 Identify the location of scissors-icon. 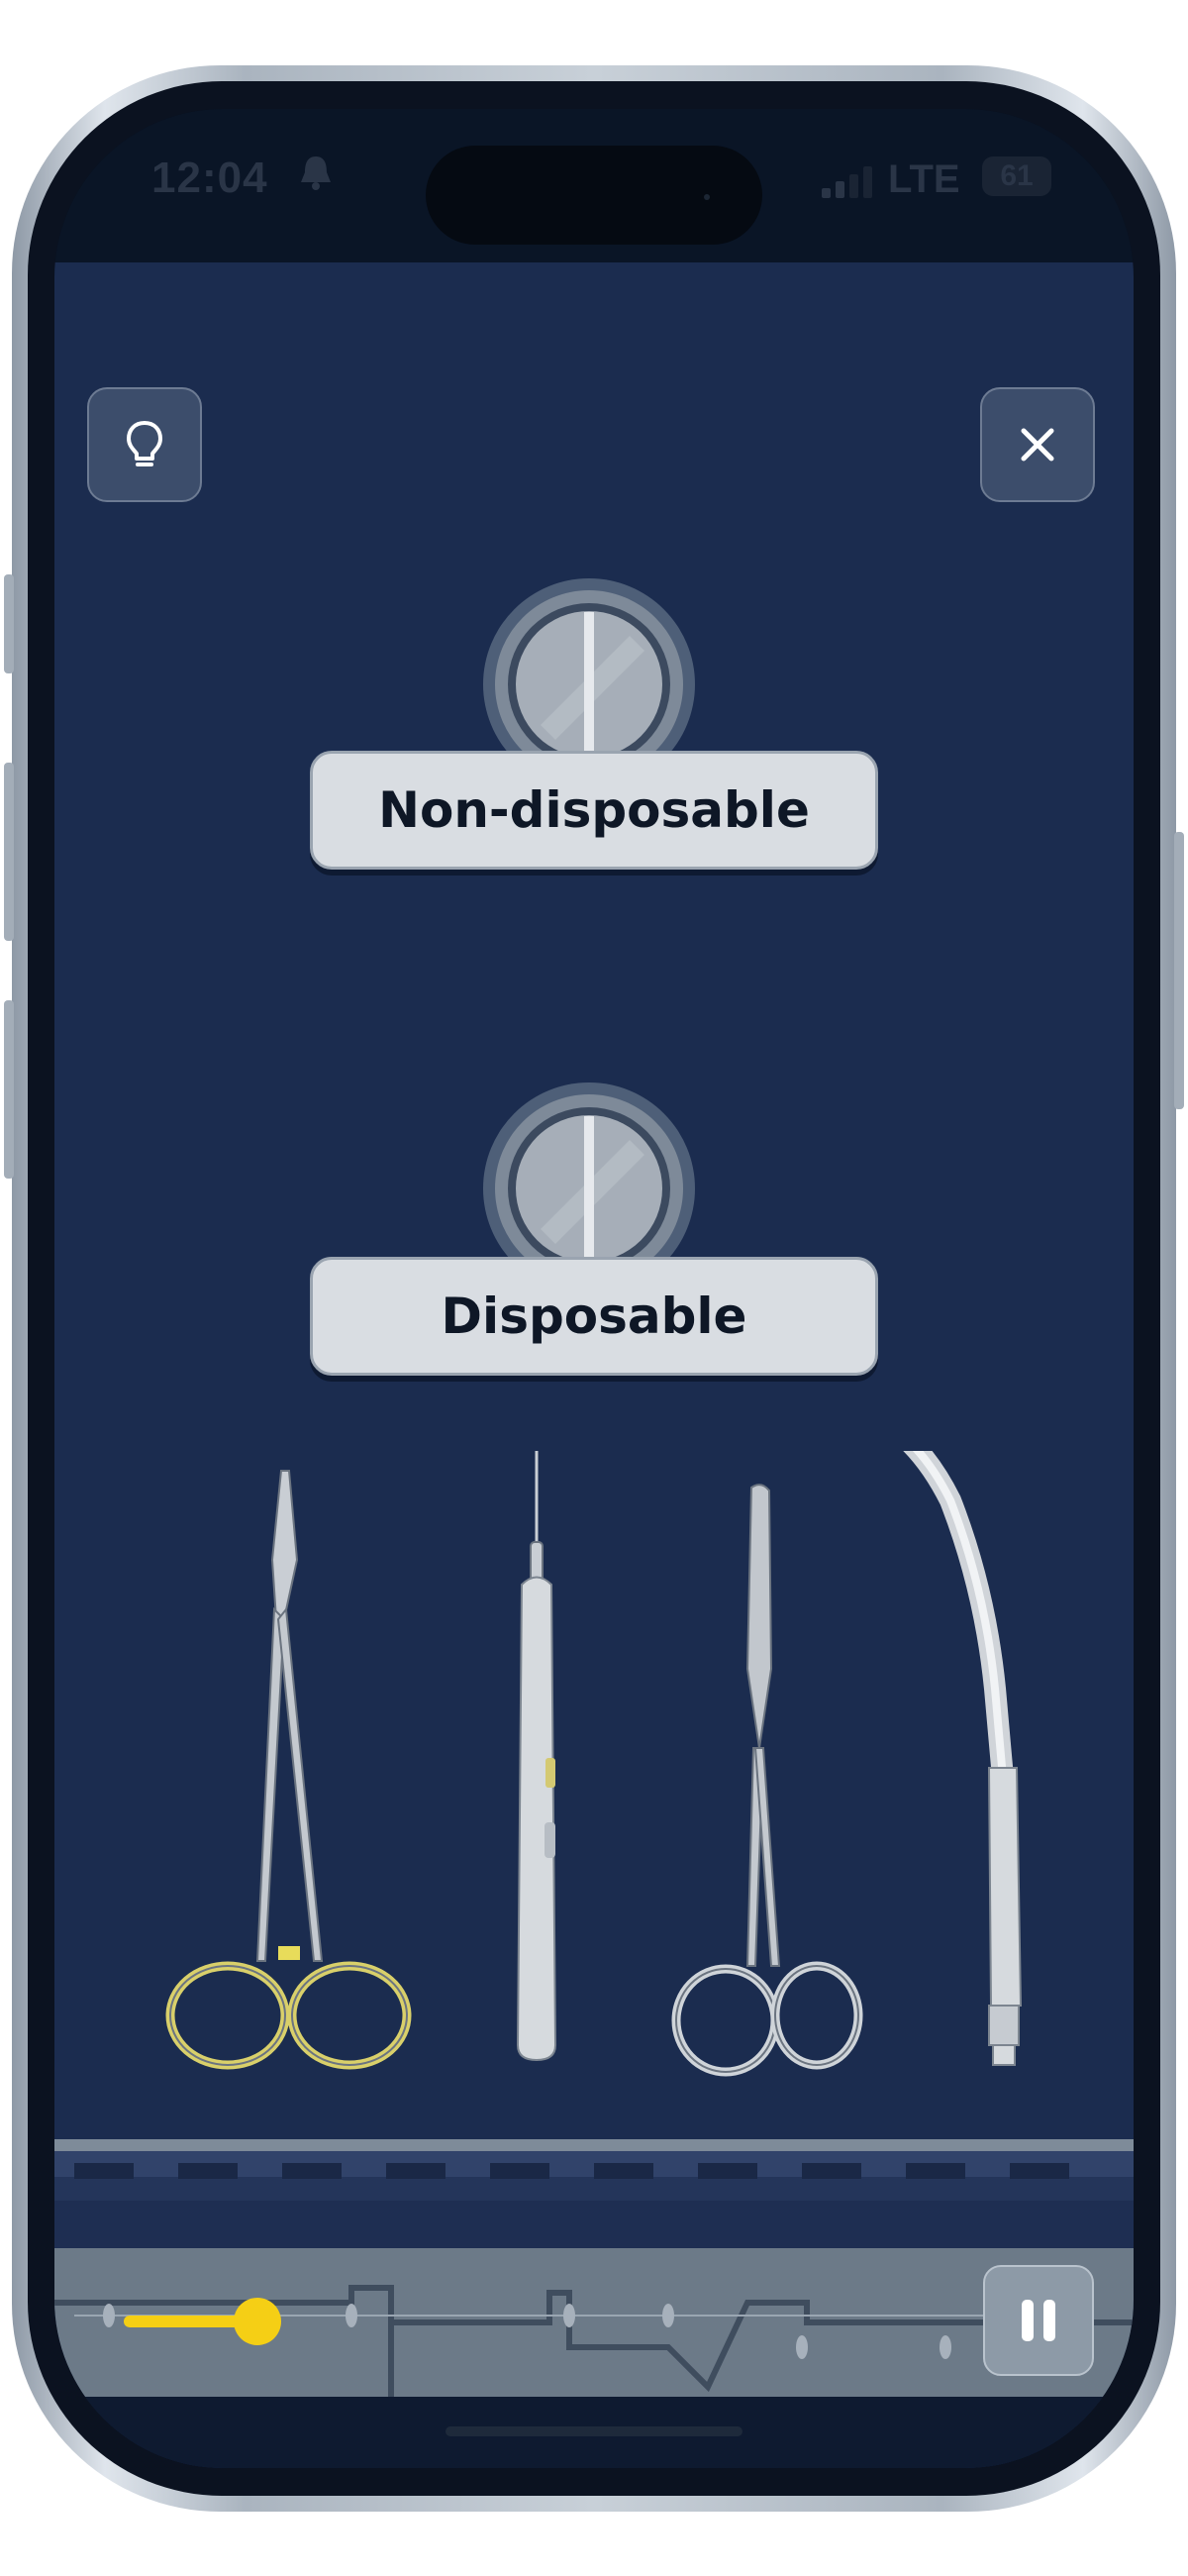
(767, 1780).